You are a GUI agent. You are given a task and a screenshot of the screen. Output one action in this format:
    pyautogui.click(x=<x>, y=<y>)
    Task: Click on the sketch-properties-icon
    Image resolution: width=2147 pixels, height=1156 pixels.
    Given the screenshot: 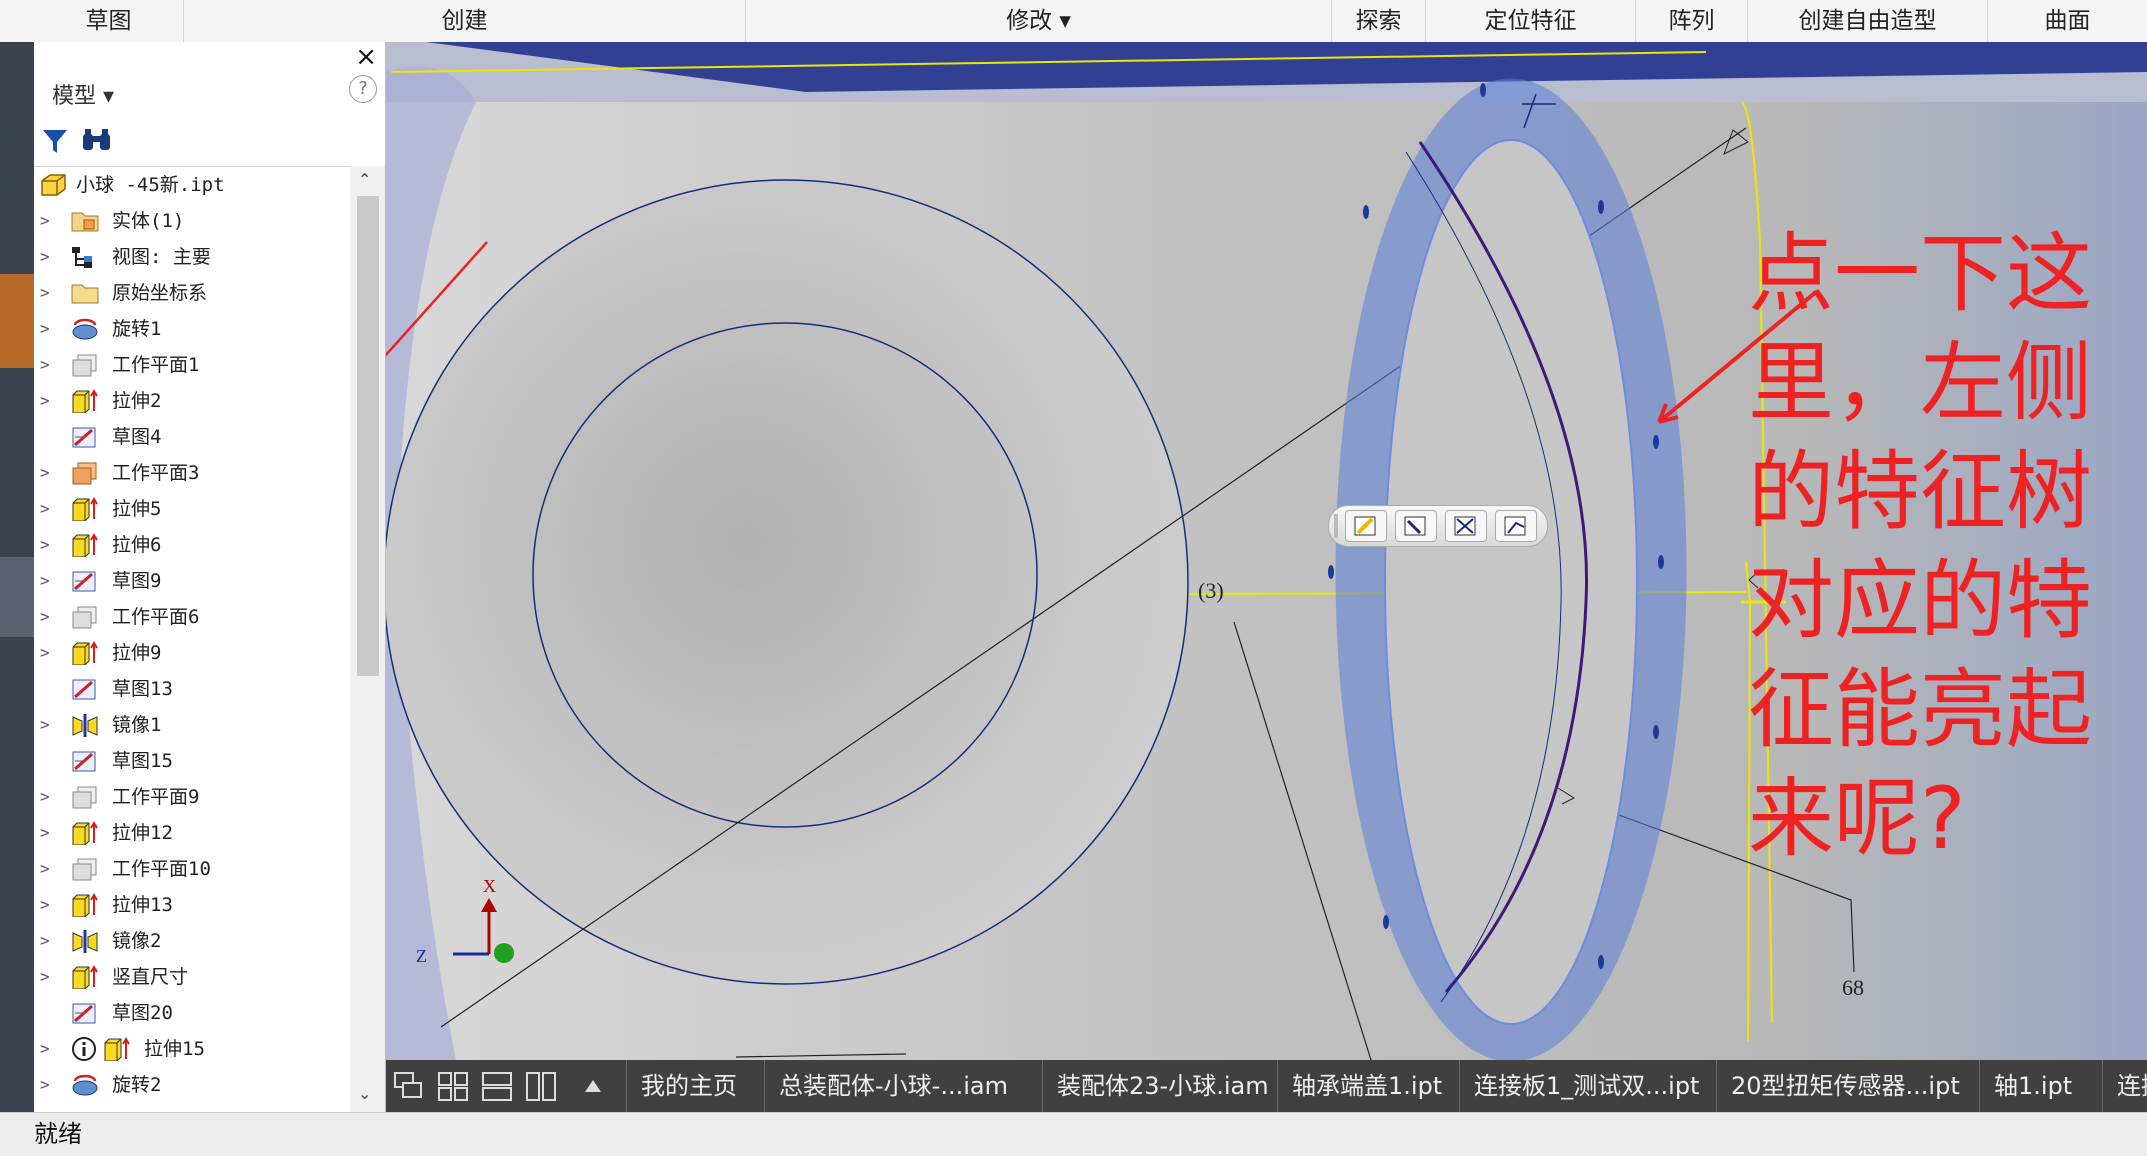 What is the action you would take?
    pyautogui.click(x=1465, y=526)
    